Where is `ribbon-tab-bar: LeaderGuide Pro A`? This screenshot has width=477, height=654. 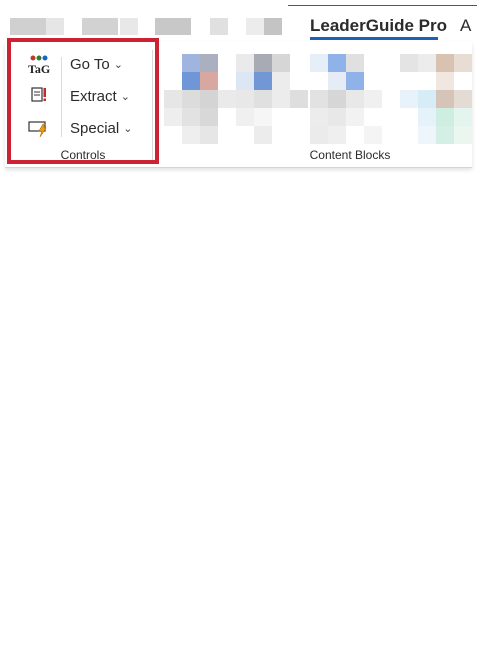 ribbon-tab-bar: LeaderGuide Pro A is located at coordinates (238, 21).